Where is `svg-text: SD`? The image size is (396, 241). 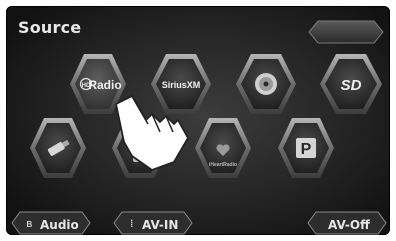 svg-text: SD is located at coordinates (351, 85).